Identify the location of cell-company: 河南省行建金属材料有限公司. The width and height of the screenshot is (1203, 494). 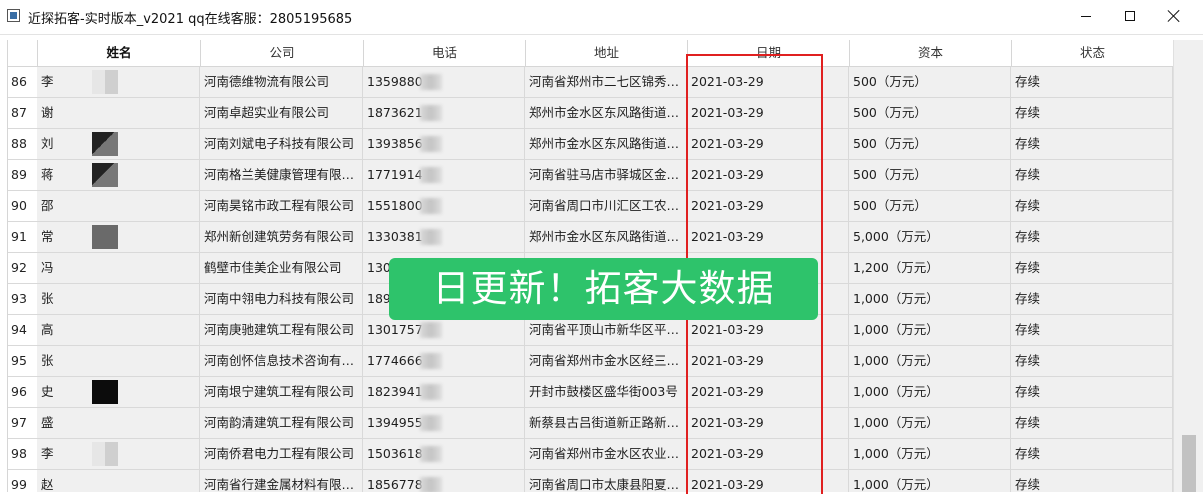
(281, 481).